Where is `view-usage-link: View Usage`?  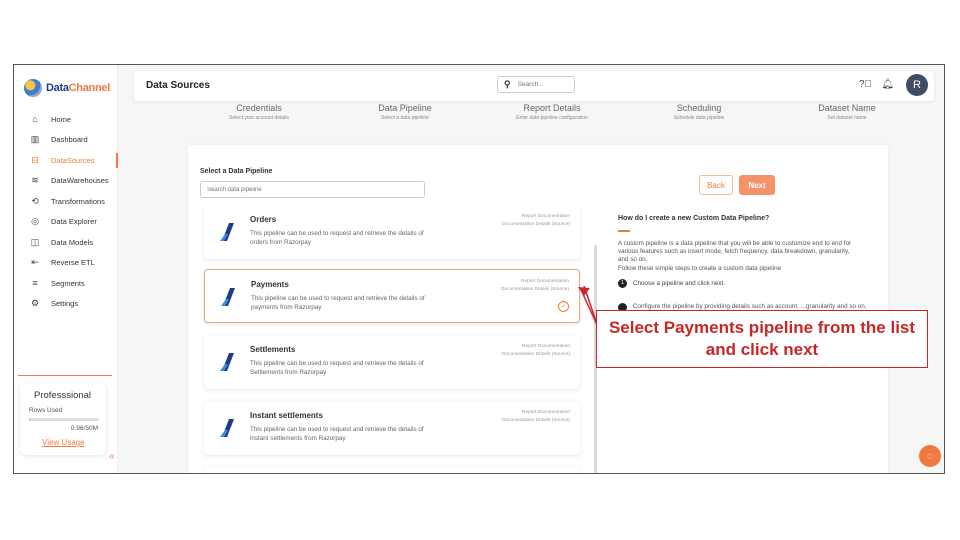
view-usage-link: View Usage is located at coordinates (63, 442).